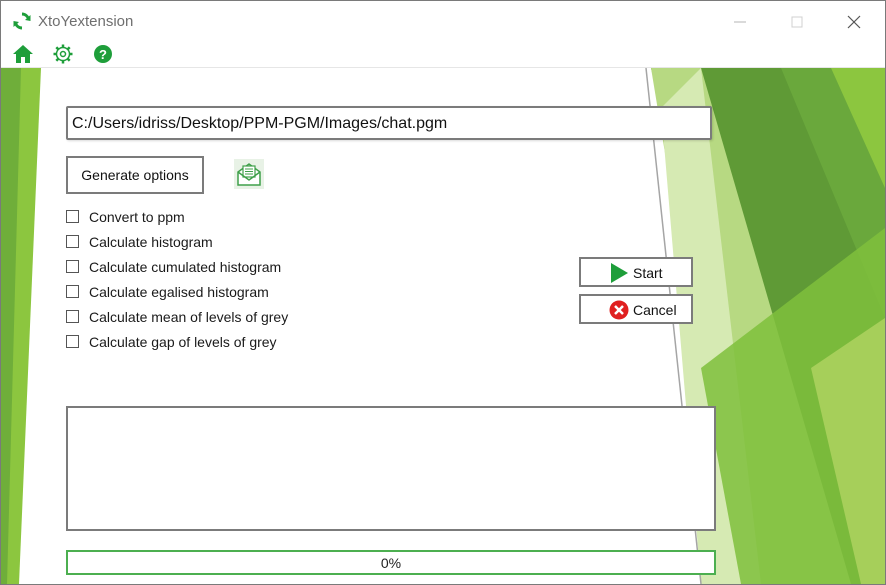 This screenshot has height=585, width=886. Describe the element at coordinates (443, 54) in the screenshot. I see `toolbar: ?` at that location.